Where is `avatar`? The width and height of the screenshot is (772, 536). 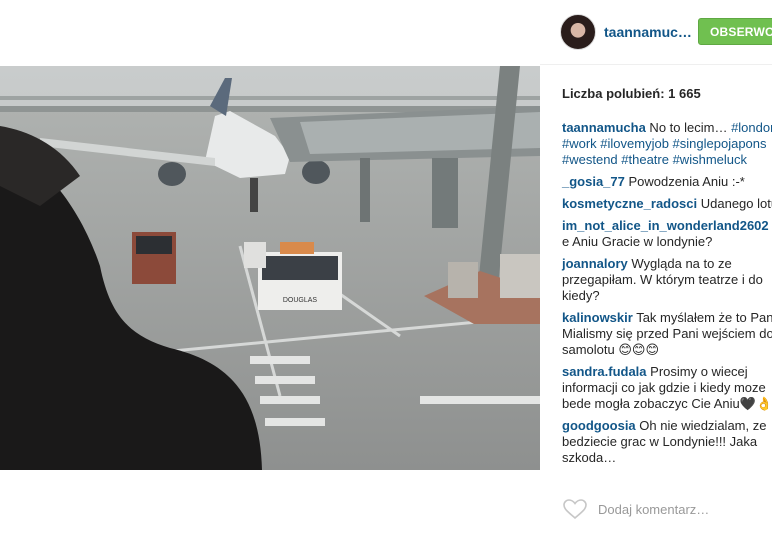
avatar is located at coordinates (578, 32).